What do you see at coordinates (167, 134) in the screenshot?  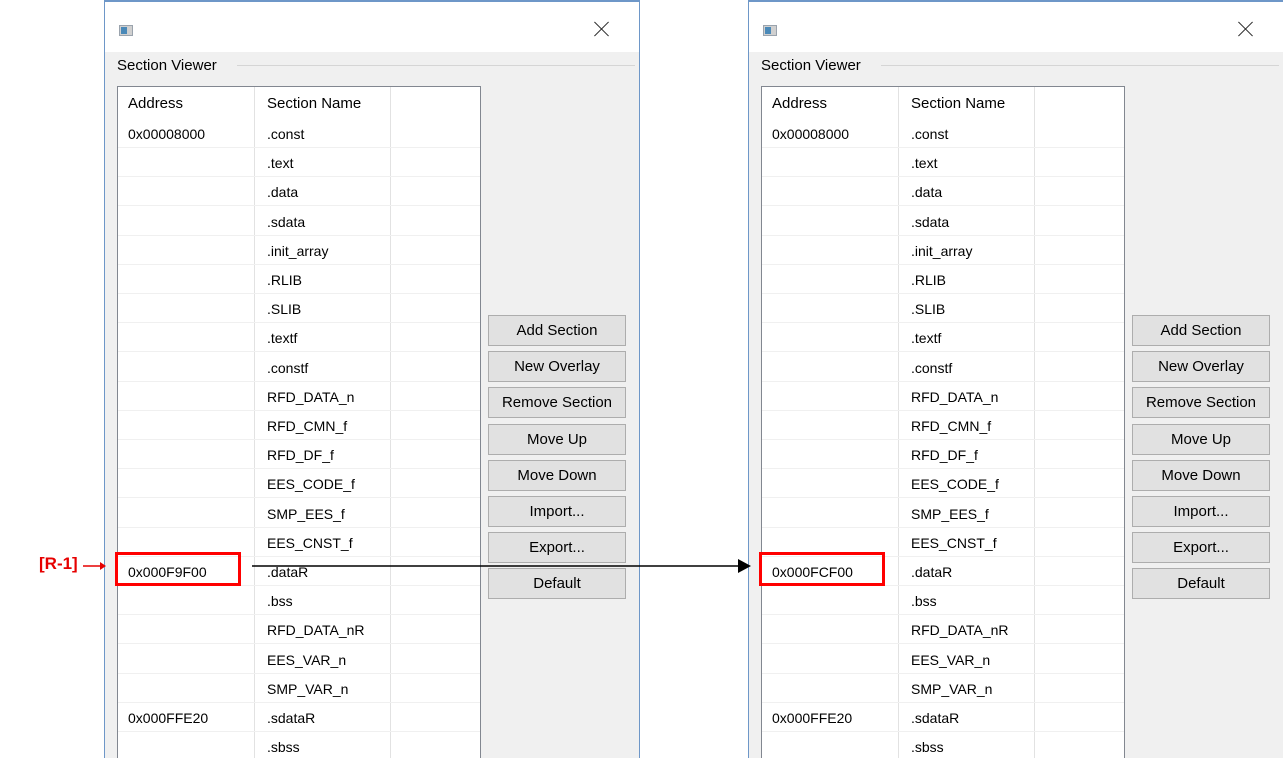 I see `address-cell: 0x00008000` at bounding box center [167, 134].